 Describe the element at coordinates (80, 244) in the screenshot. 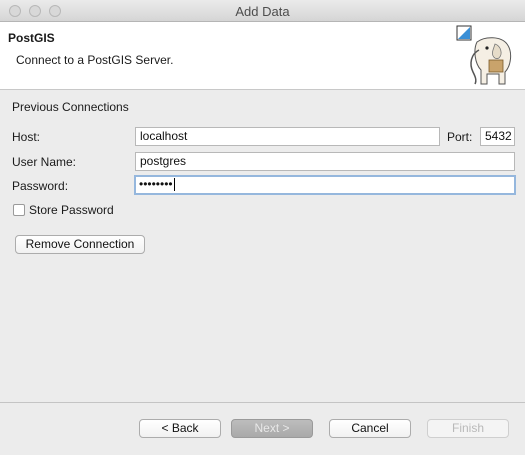

I see `remove-connection-button: Remove Connection` at that location.